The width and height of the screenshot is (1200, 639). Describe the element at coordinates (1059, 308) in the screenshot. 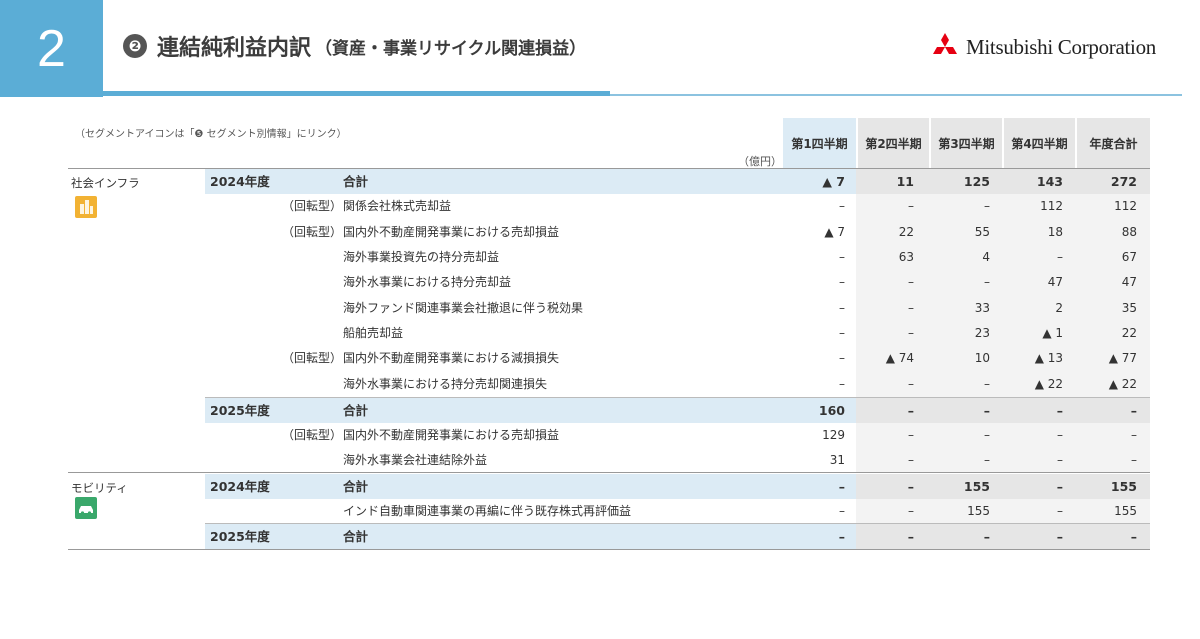

I see `q4-cell: 2` at that location.